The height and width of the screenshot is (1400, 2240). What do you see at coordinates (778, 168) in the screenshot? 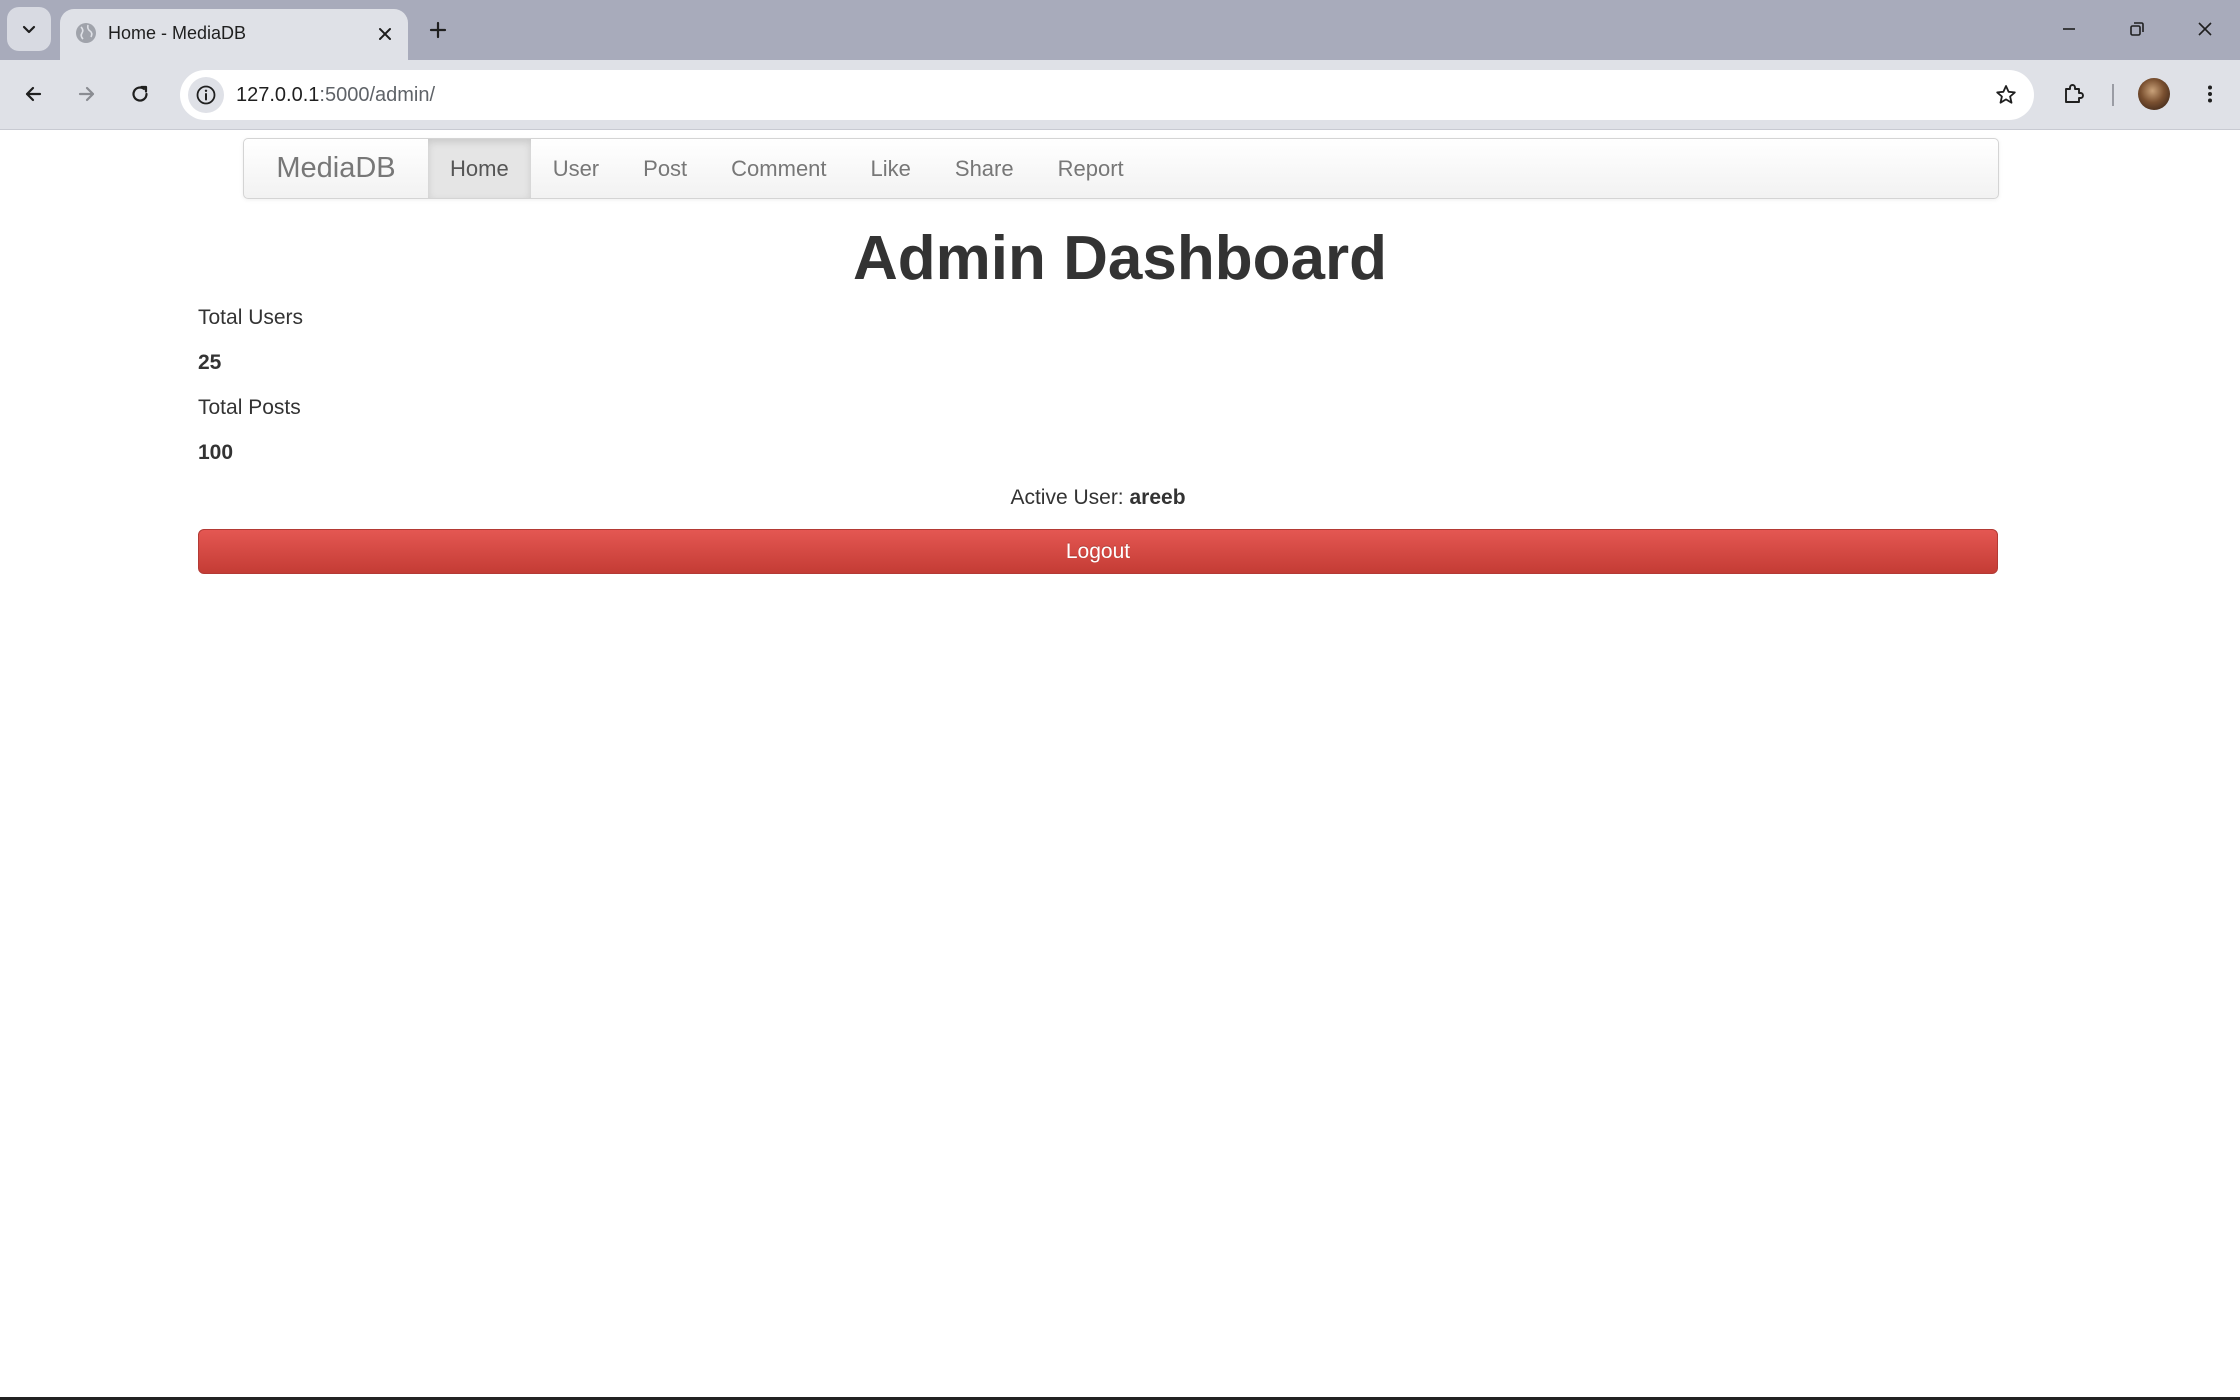
I see `nav-item-comment: Comment` at bounding box center [778, 168].